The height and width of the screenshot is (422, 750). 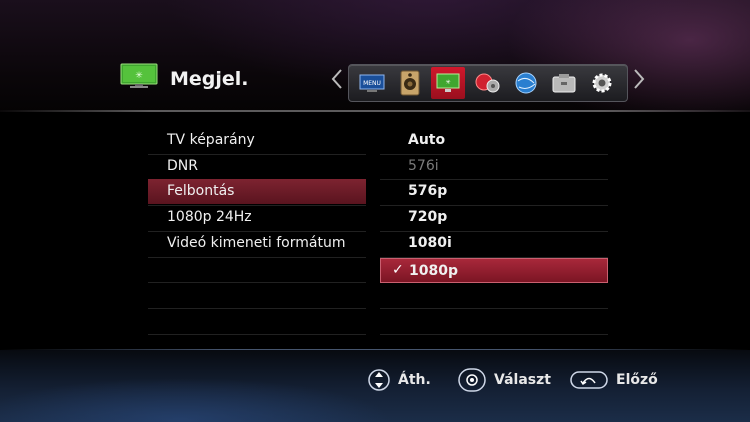 What do you see at coordinates (428, 191) in the screenshot?
I see `resolution-option-label: 576p` at bounding box center [428, 191].